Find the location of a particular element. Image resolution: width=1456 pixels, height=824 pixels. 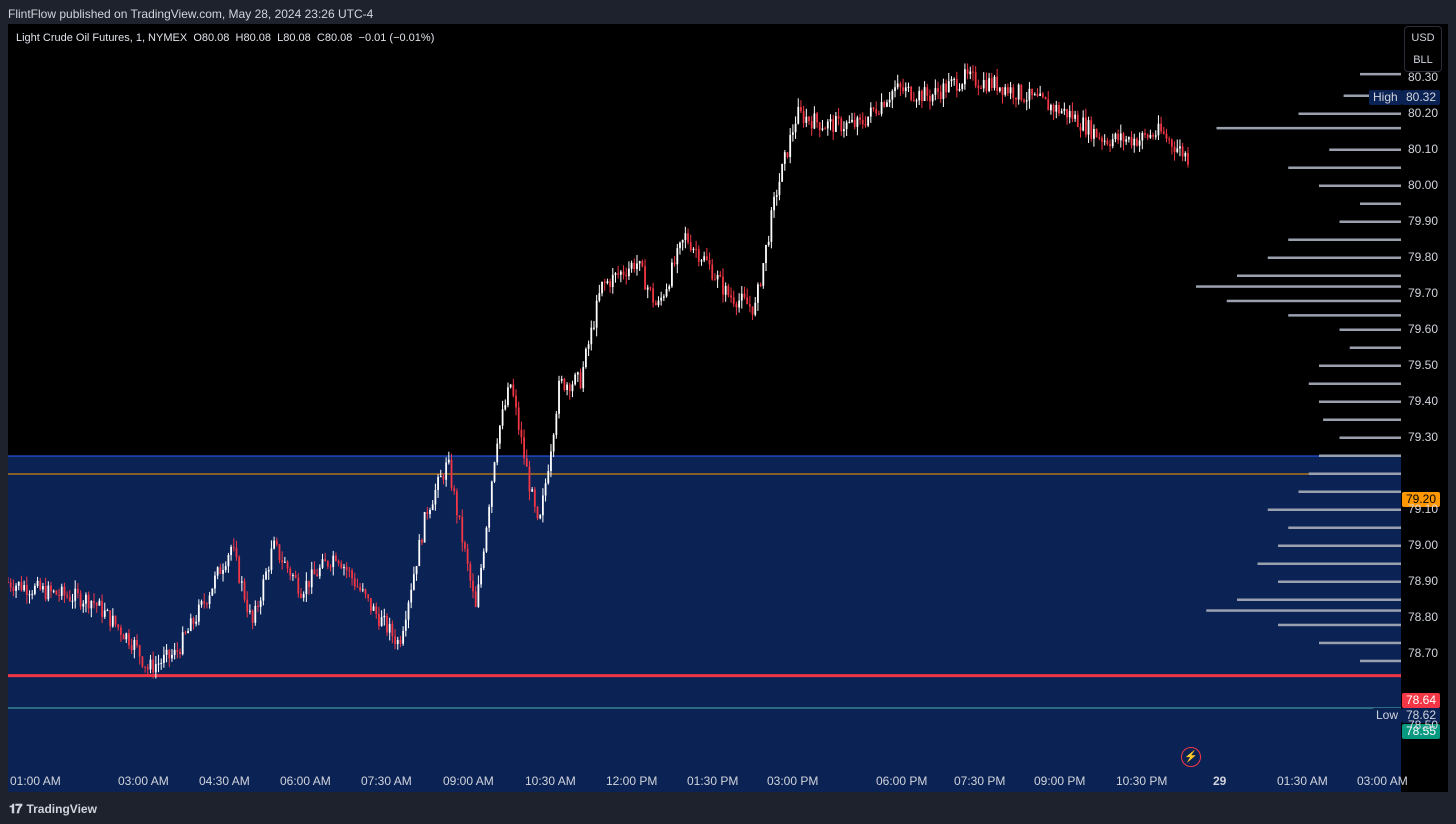

y-axis-label: 79.60 is located at coordinates (1423, 329).